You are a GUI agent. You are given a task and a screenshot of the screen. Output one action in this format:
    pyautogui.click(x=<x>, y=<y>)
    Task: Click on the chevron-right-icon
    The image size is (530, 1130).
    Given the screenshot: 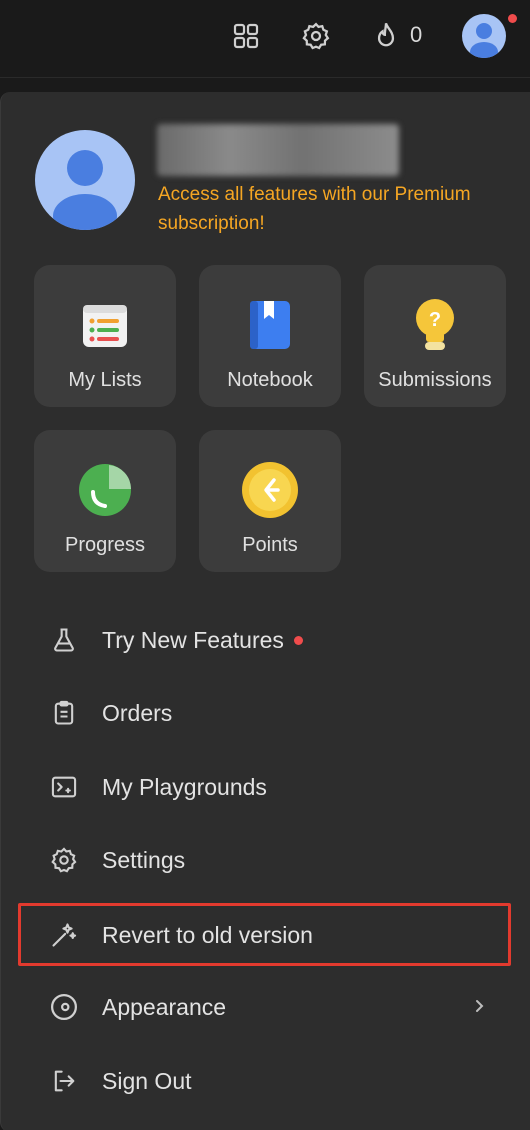 What is the action you would take?
    pyautogui.click(x=480, y=1006)
    